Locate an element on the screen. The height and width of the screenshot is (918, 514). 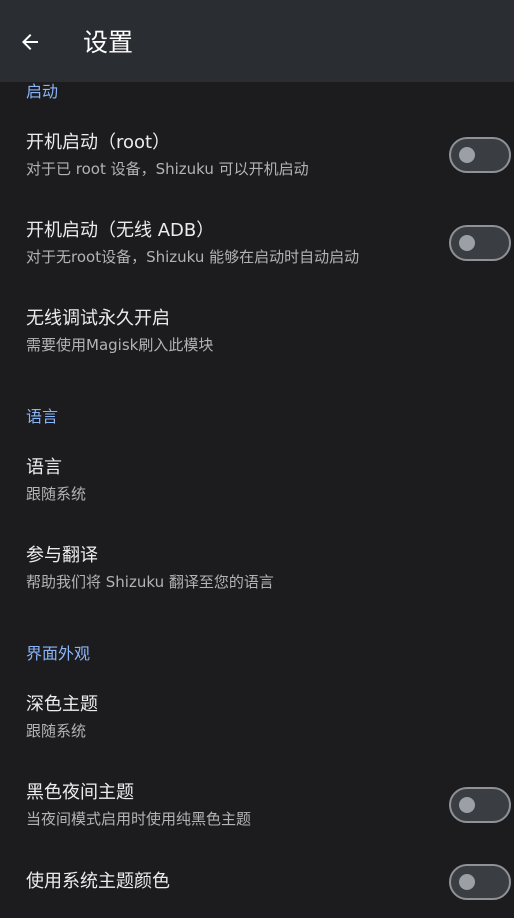
pref-wireless-debugging-persistent: 无线调试永久开启 需要使用Magisk刷入此模块 is located at coordinates (257, 341).